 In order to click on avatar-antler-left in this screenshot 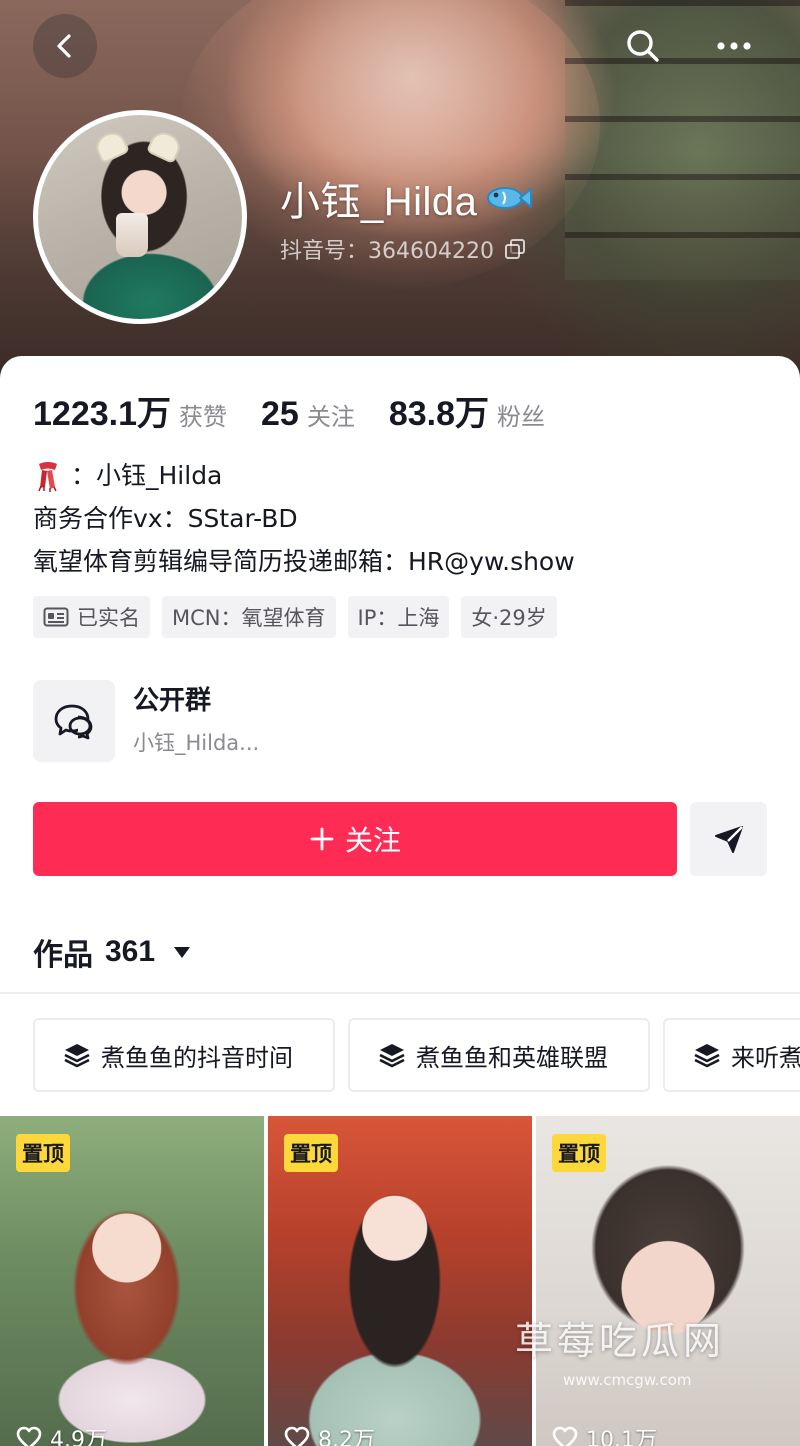, I will do `click(111, 146)`.